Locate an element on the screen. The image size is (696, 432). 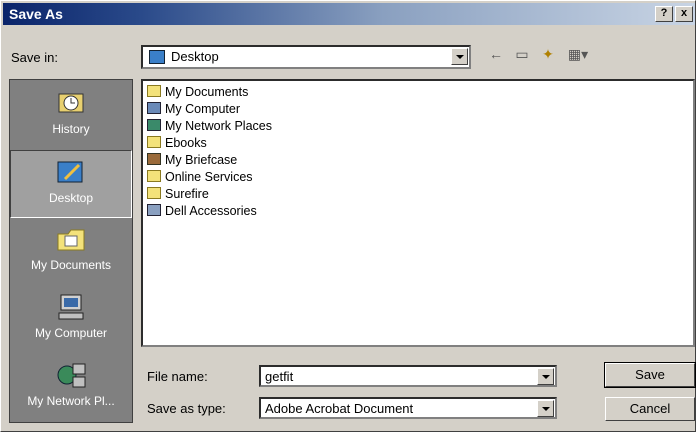
save-in-value: Desktop is located at coordinates (195, 56).